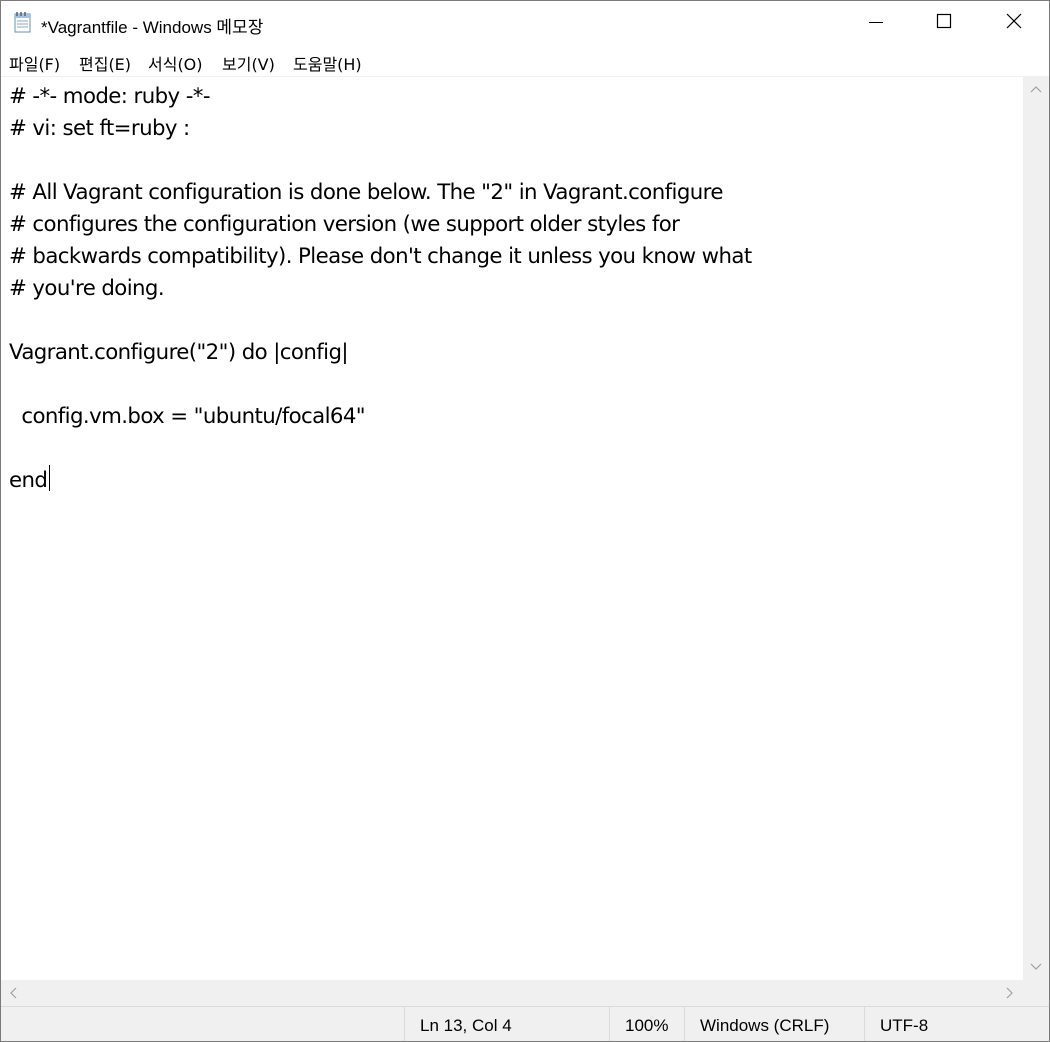 The height and width of the screenshot is (1042, 1050). Describe the element at coordinates (525, 60) in the screenshot. I see `menu-bar: 파일(F) 편집(E) 서식(O) 보기(V) 도움말(H)` at that location.